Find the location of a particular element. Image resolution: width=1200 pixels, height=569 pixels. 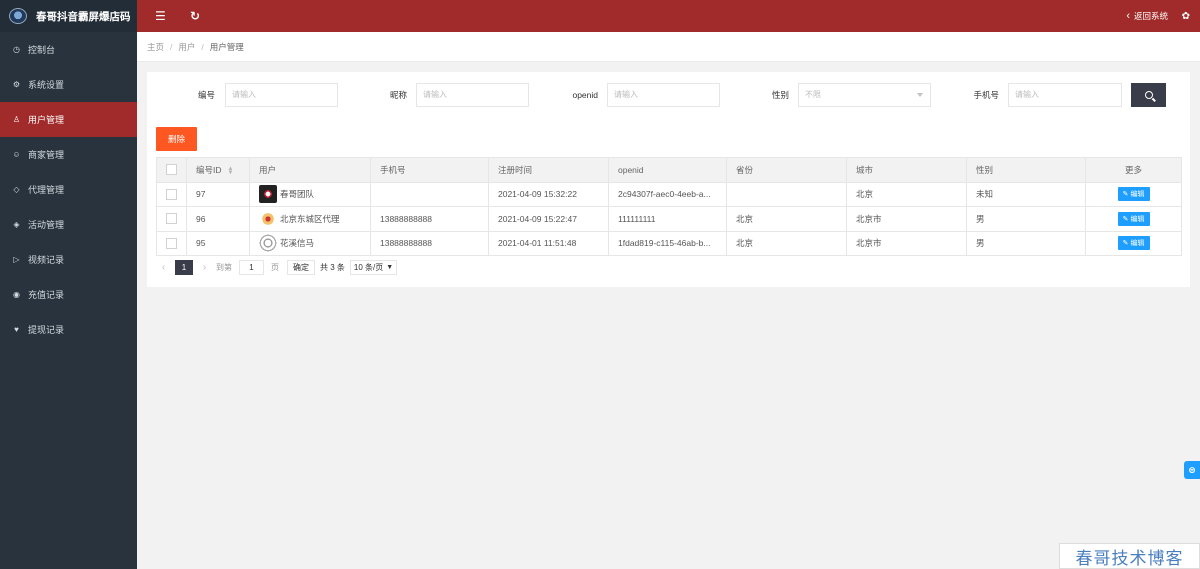

nickname-filter-label: 昵称 is located at coordinates (398, 95).